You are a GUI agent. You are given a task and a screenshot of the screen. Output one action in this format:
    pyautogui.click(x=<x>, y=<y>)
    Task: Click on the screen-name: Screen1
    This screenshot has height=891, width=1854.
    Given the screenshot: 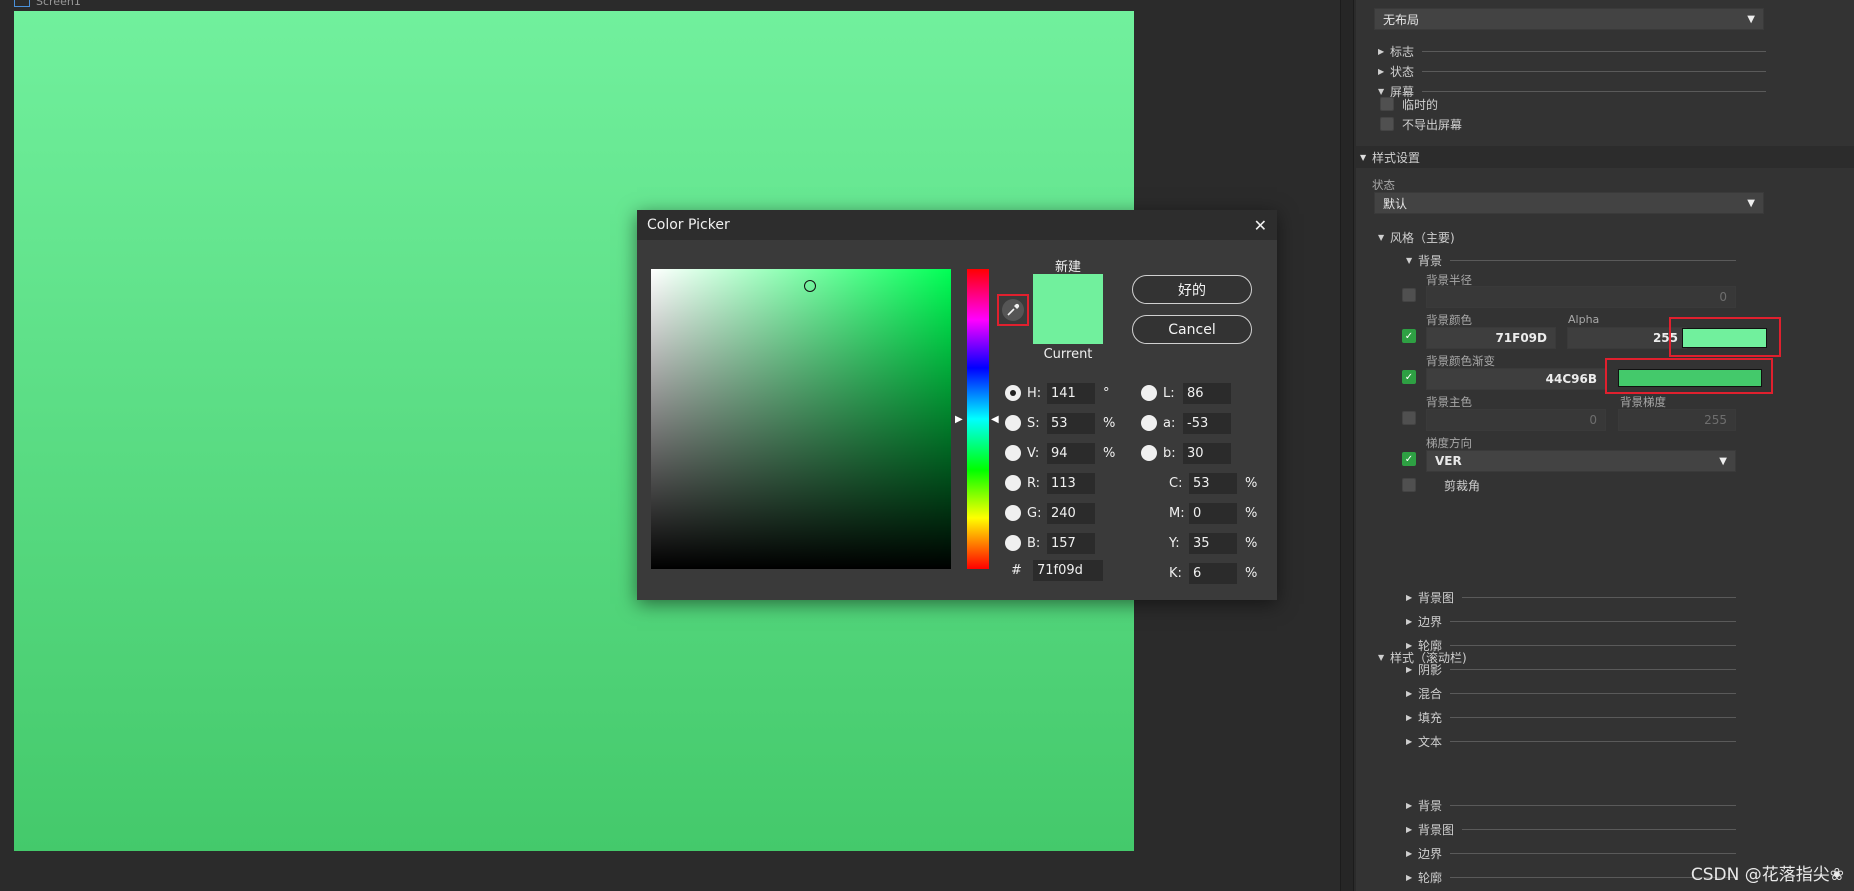 What is the action you would take?
    pyautogui.click(x=58, y=4)
    